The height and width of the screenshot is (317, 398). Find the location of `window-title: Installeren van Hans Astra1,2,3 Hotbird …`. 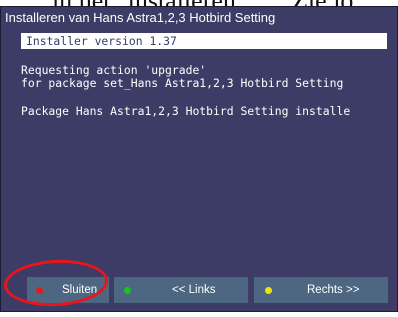

window-title: Installeren van Hans Astra1,2,3 Hotbird … is located at coordinates (140, 17).